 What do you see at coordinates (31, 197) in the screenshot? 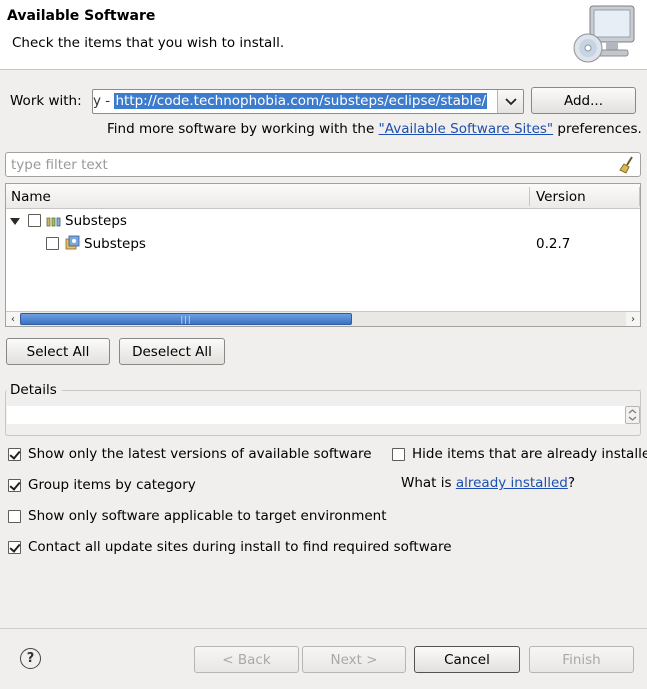
I see `column-header-name: Name` at bounding box center [31, 197].